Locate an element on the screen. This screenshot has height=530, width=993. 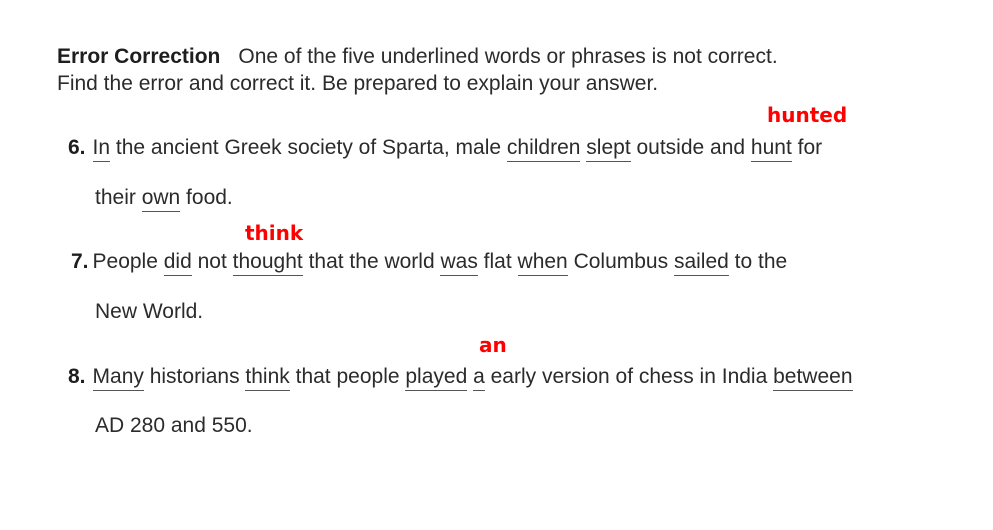
exercise-item-6-continuation: their own food. is located at coordinates (164, 199).